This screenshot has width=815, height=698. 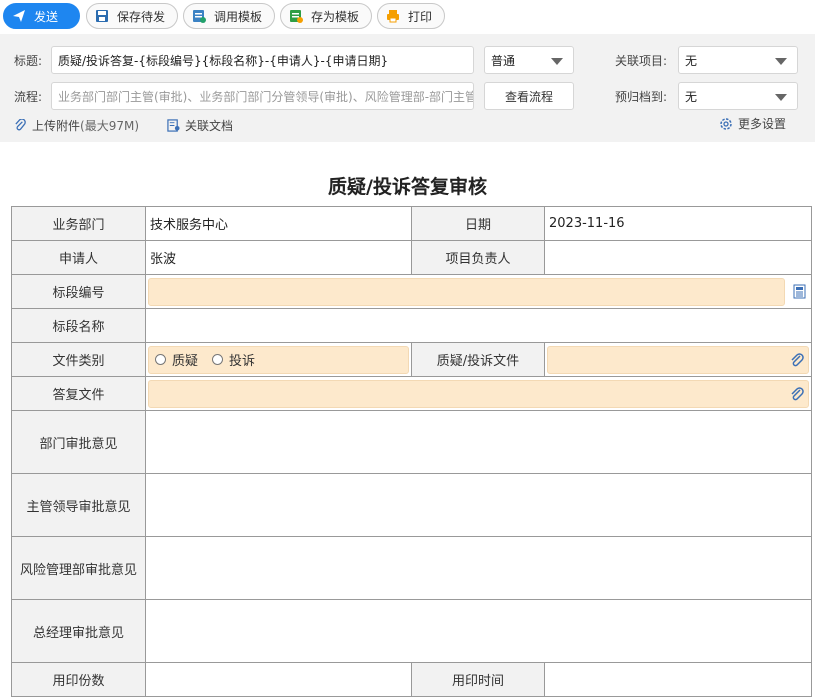 I want to click on priority-value: 普通, so click(x=503, y=60).